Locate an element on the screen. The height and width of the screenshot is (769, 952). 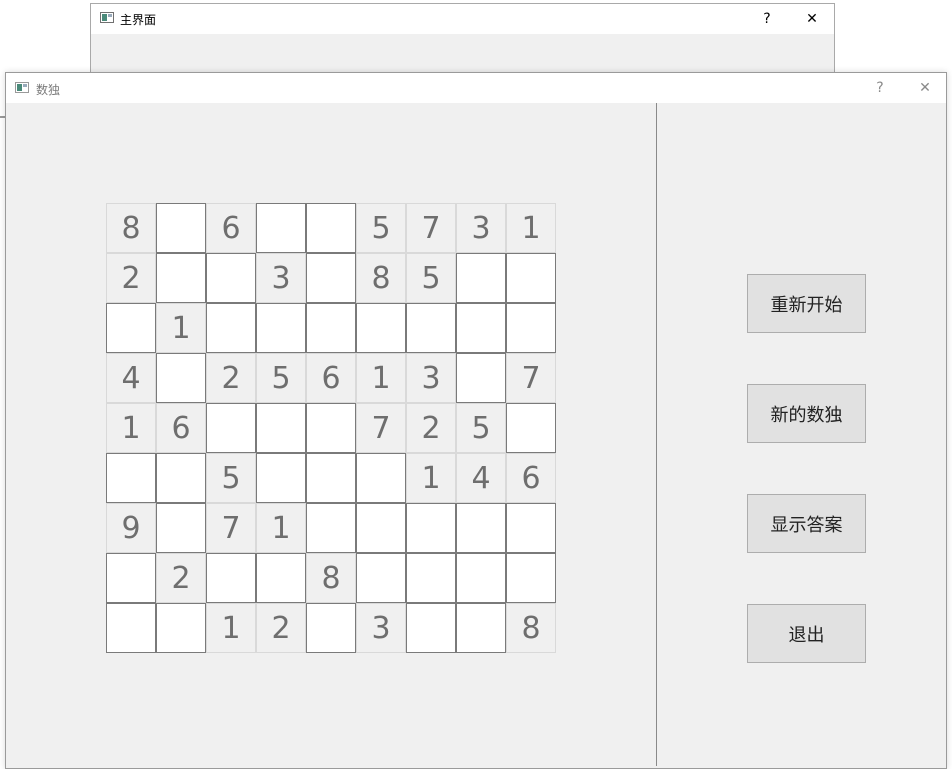
sudoku-cell: 9 is located at coordinates (131, 528).